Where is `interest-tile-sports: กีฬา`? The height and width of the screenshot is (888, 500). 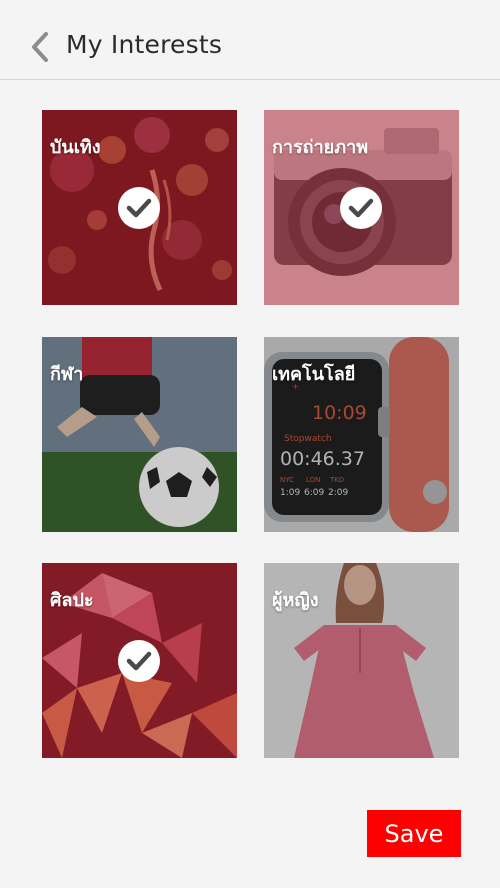
interest-tile-sports: กีฬา is located at coordinates (139, 434).